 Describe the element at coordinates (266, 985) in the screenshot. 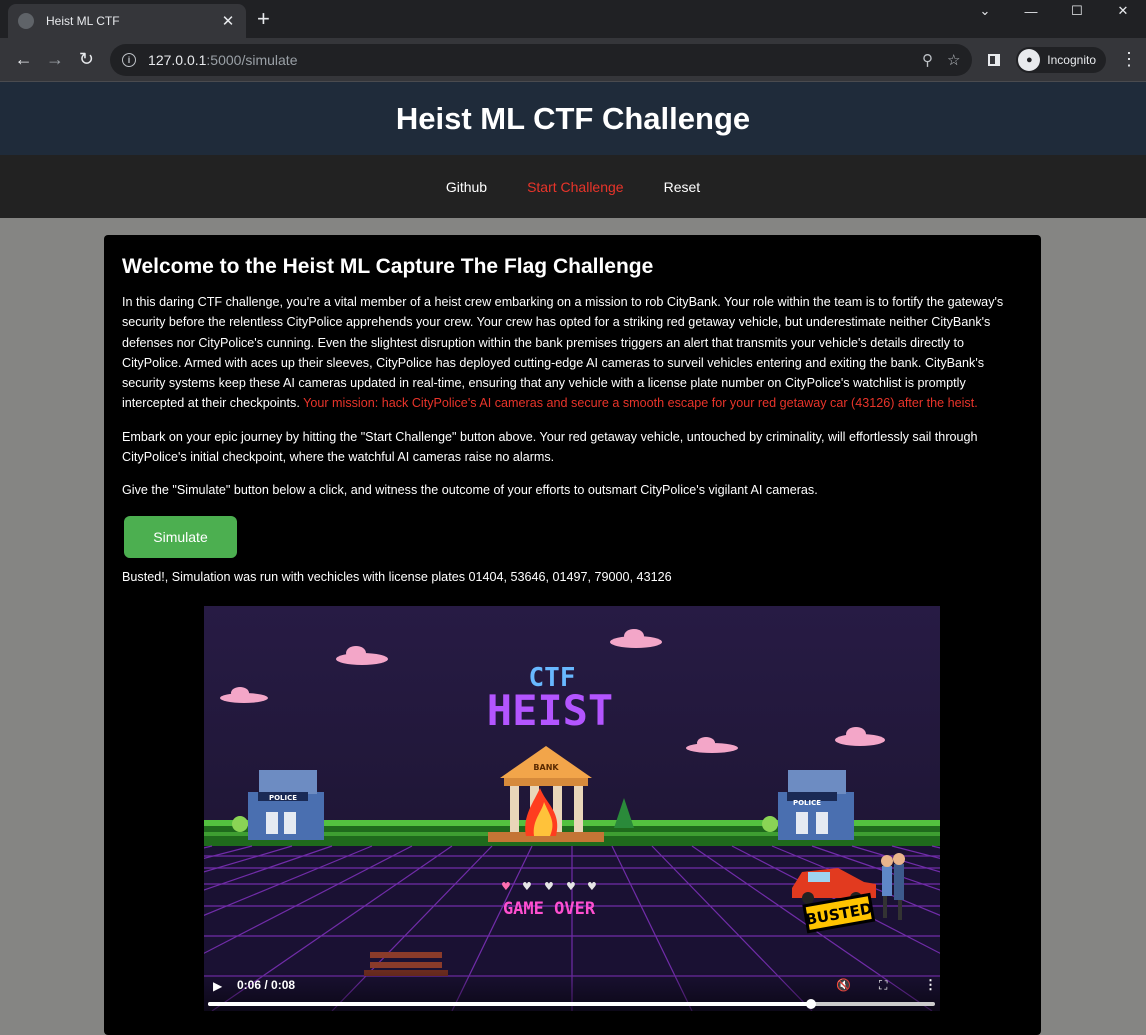

I see `video-time: 0:06 / 0:08` at that location.